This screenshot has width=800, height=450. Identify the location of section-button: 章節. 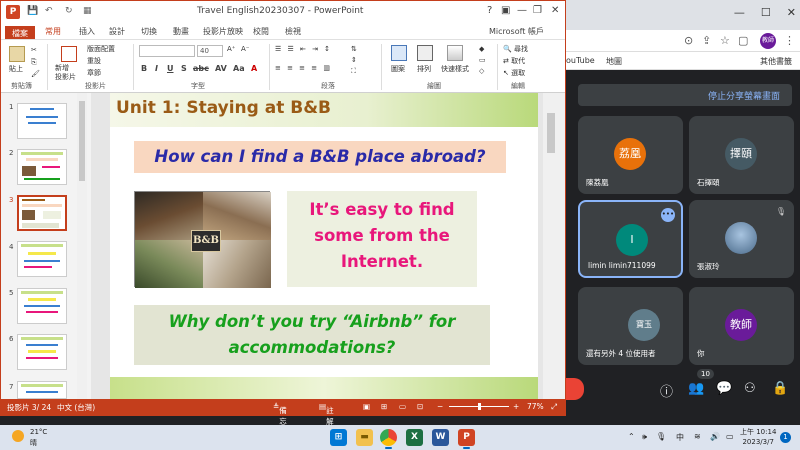
(94, 73).